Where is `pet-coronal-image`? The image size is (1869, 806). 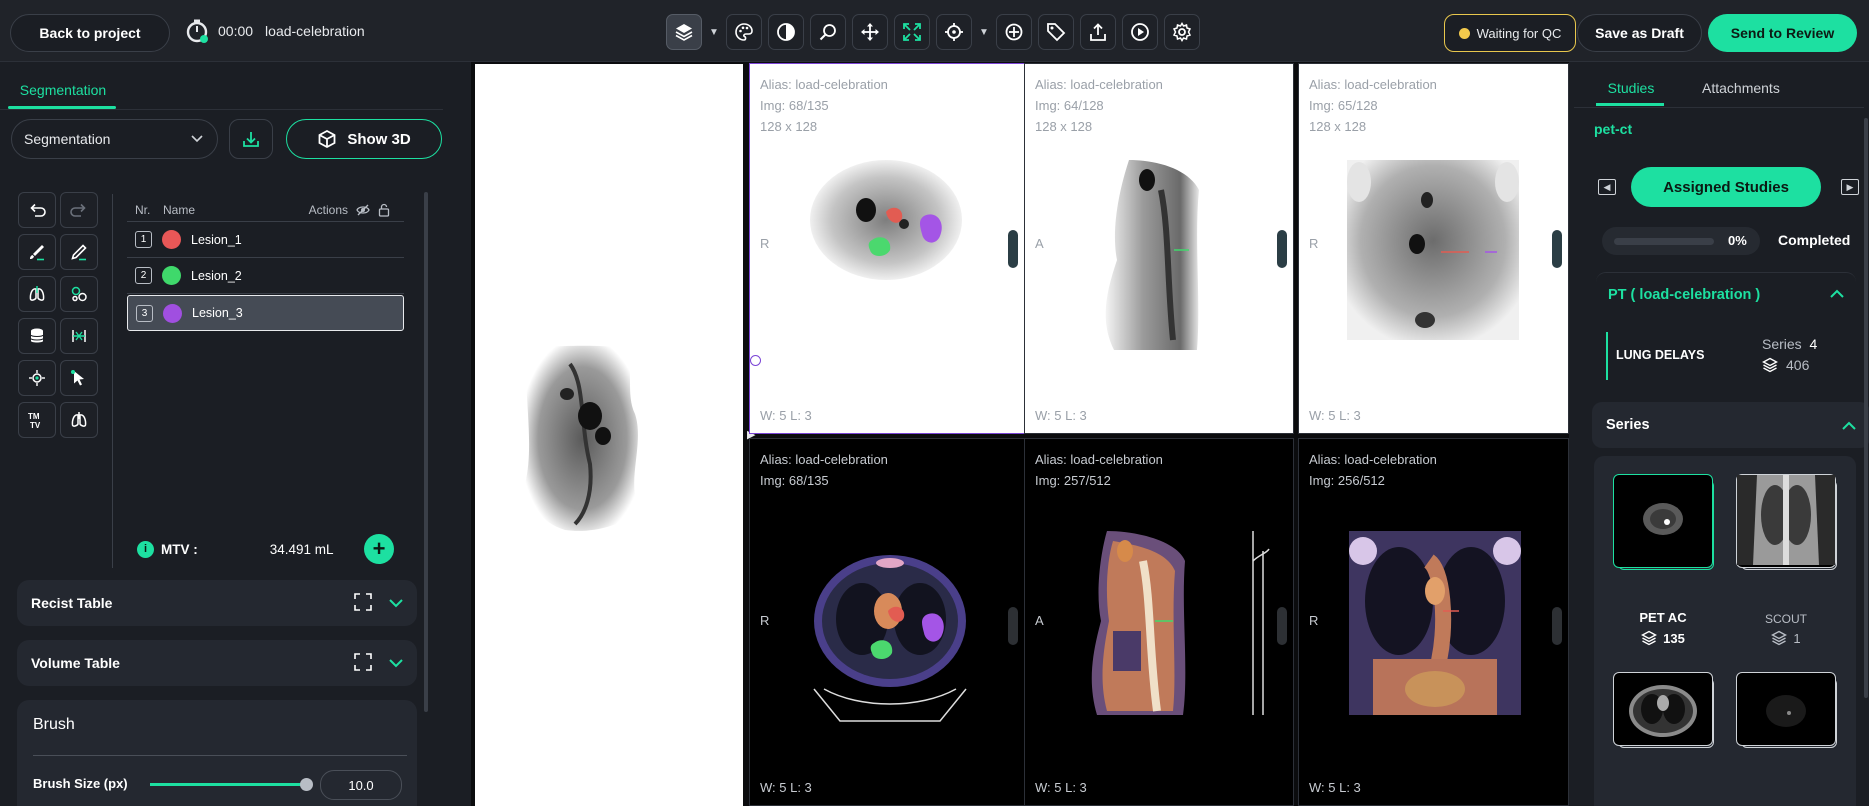 pet-coronal-image is located at coordinates (1433, 250).